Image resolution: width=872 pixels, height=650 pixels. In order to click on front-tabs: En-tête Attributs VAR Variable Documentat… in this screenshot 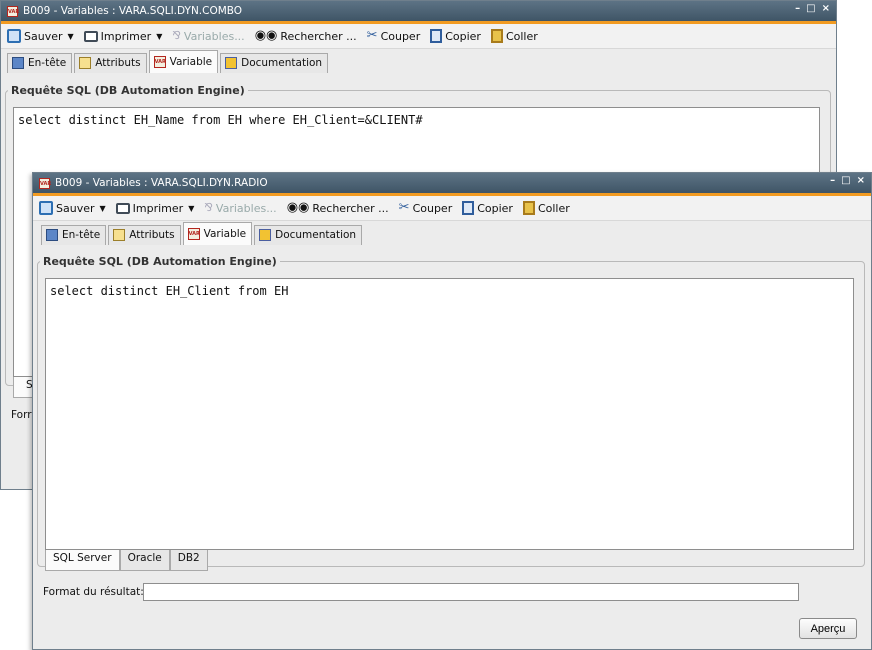, I will do `click(452, 233)`.